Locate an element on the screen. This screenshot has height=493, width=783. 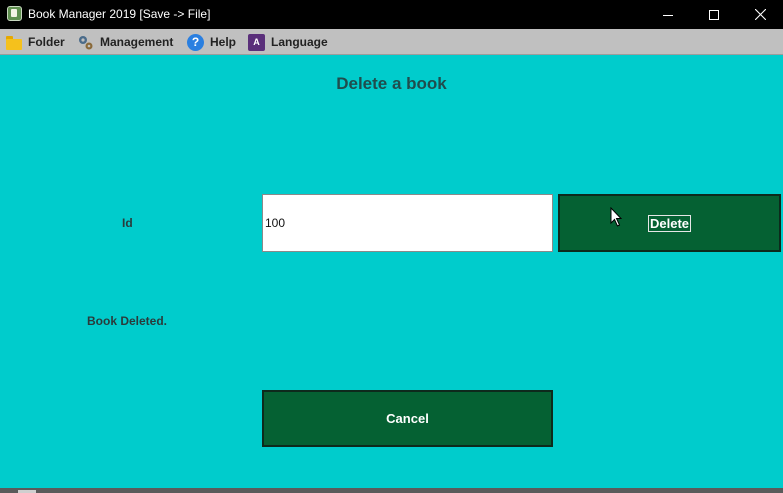
maximize-icon is located at coordinates (714, 14).